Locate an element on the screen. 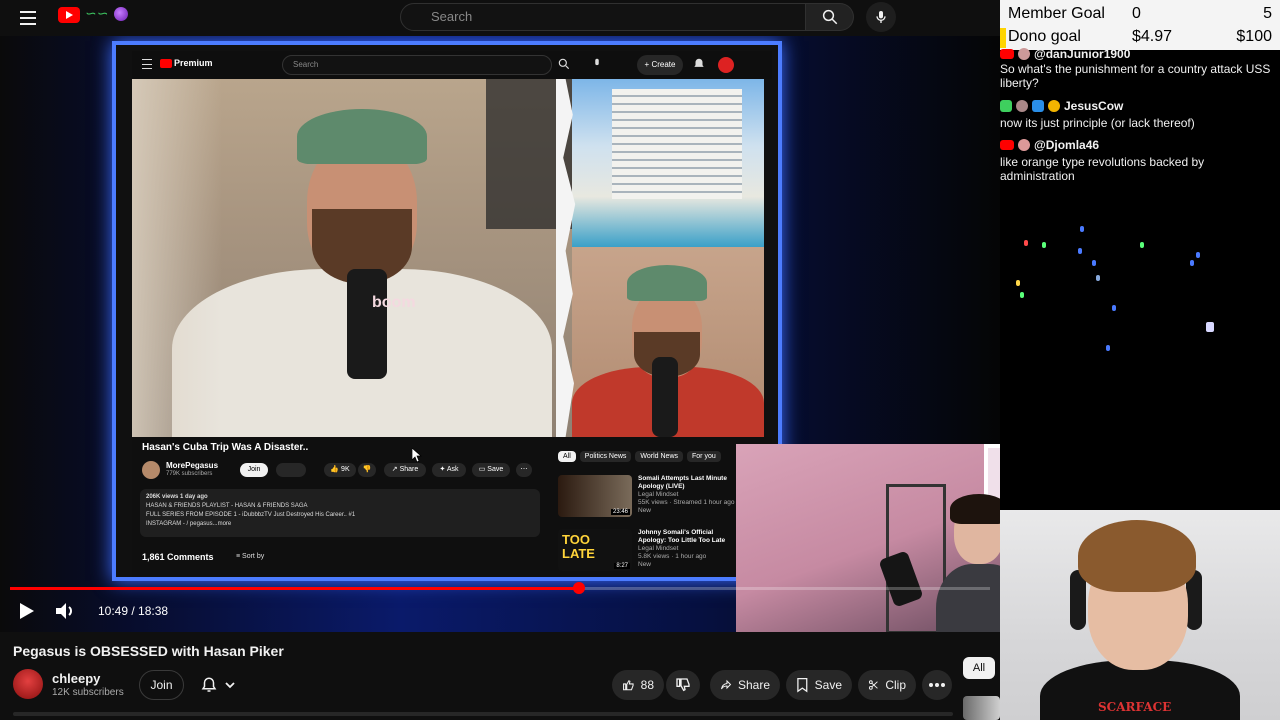 This screenshot has width=1280, height=720. embedded-channel-avatar is located at coordinates (151, 470).